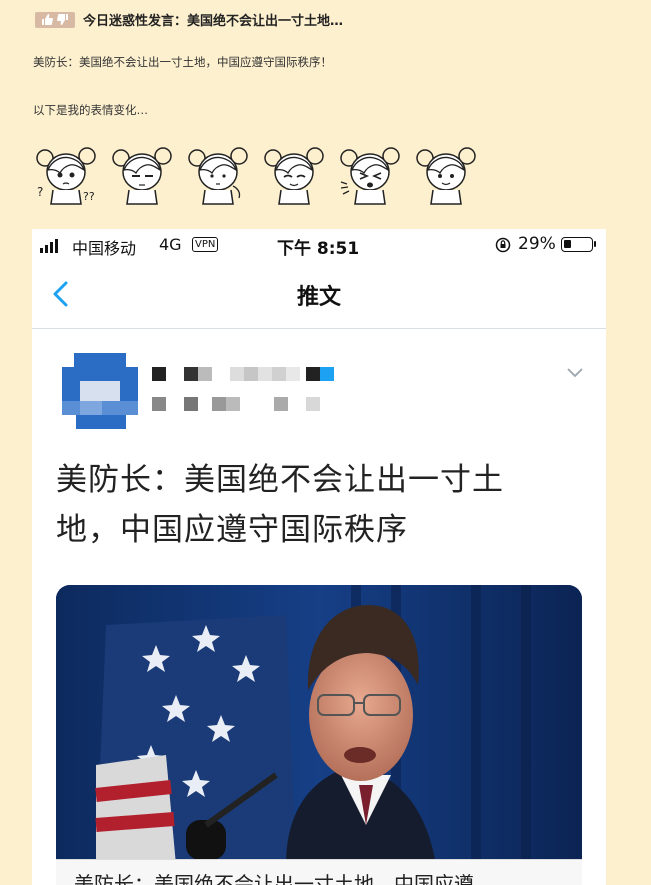 The image size is (651, 885). I want to click on chevron-down-icon, so click(575, 373).